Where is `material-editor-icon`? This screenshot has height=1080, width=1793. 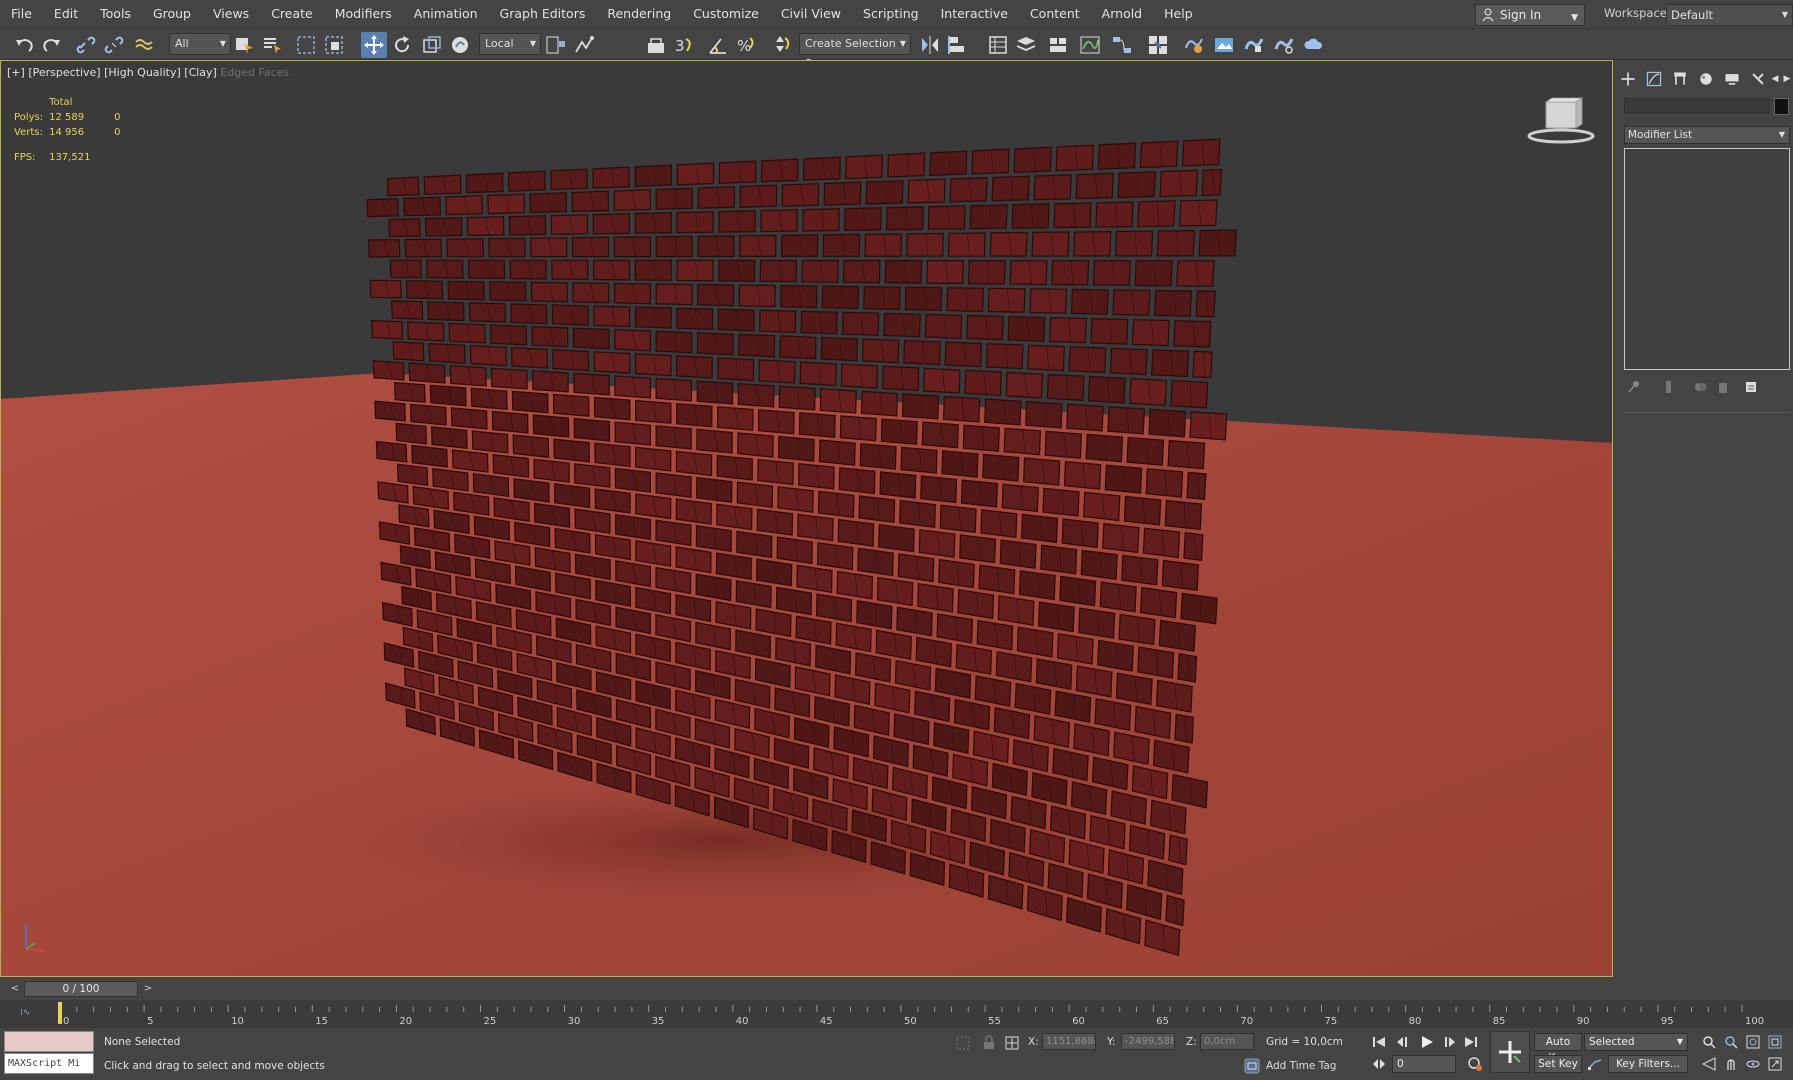 material-editor-icon is located at coordinates (1158, 45).